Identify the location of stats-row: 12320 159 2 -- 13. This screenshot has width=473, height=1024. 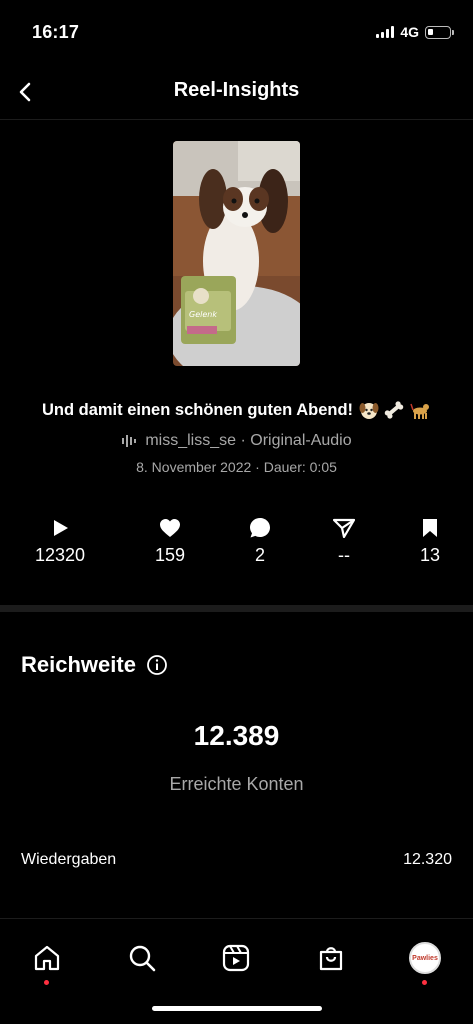
(236, 546).